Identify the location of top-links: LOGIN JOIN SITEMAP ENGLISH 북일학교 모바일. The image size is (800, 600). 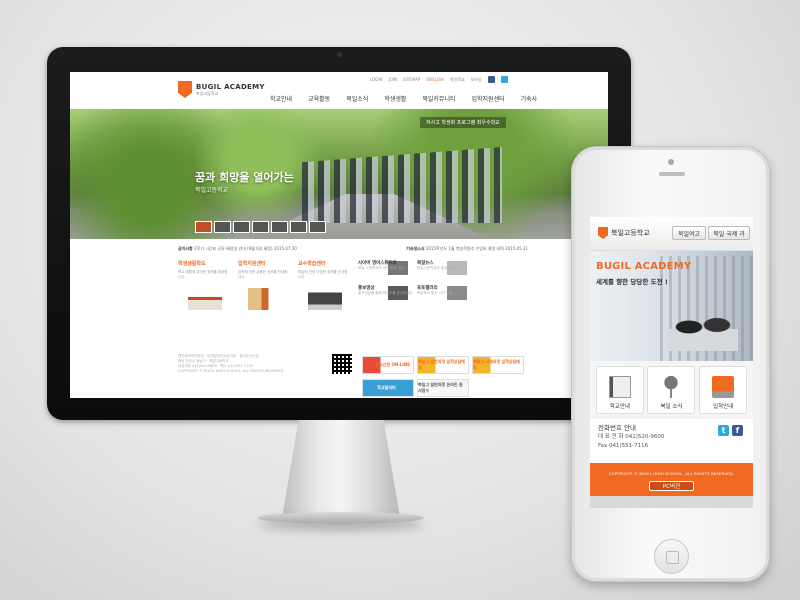
(439, 79).